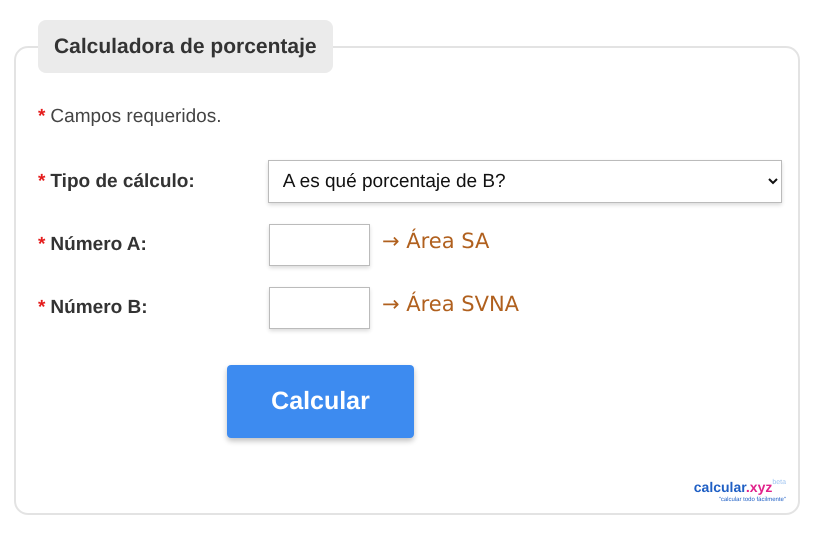 Image resolution: width=817 pixels, height=535 pixels. Describe the element at coordinates (733, 488) in the screenshot. I see `logo-wordmark: calcular.xyz` at that location.